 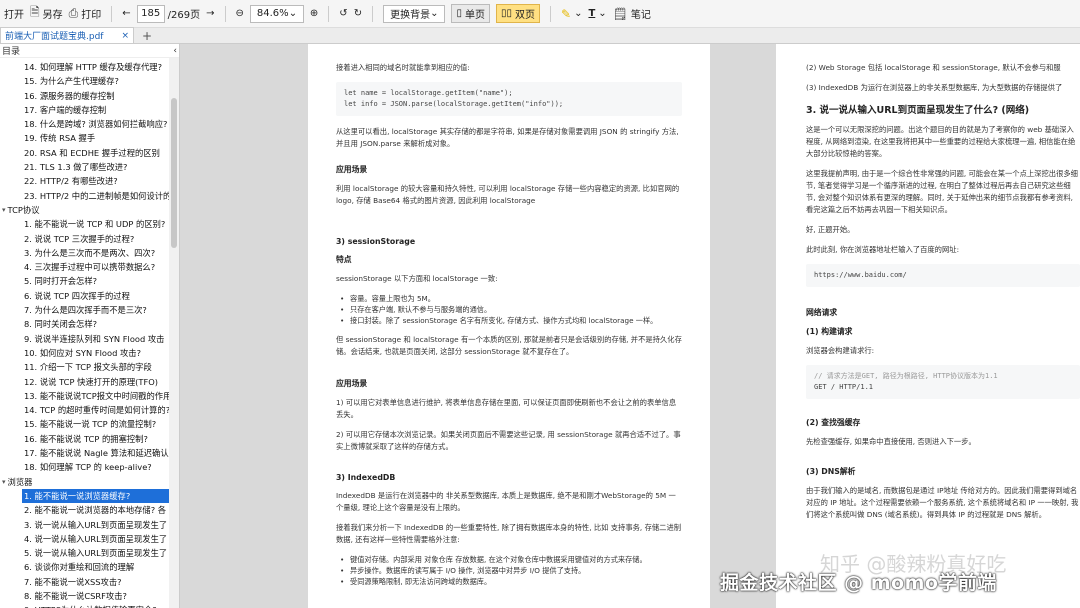 What do you see at coordinates (89, 424) in the screenshot?
I see `toc-item: 15. 能不能说一说 TCP 的流量控制?` at bounding box center [89, 424].